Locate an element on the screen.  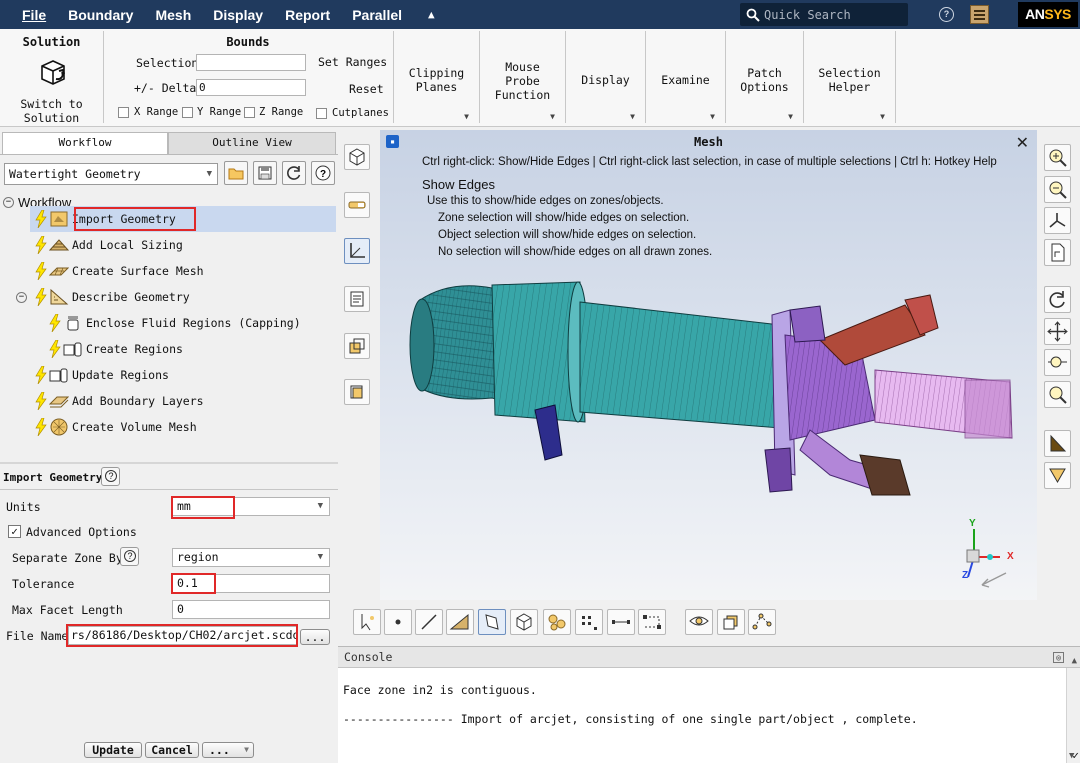
notebook-icon is located at coordinates (979, 14).